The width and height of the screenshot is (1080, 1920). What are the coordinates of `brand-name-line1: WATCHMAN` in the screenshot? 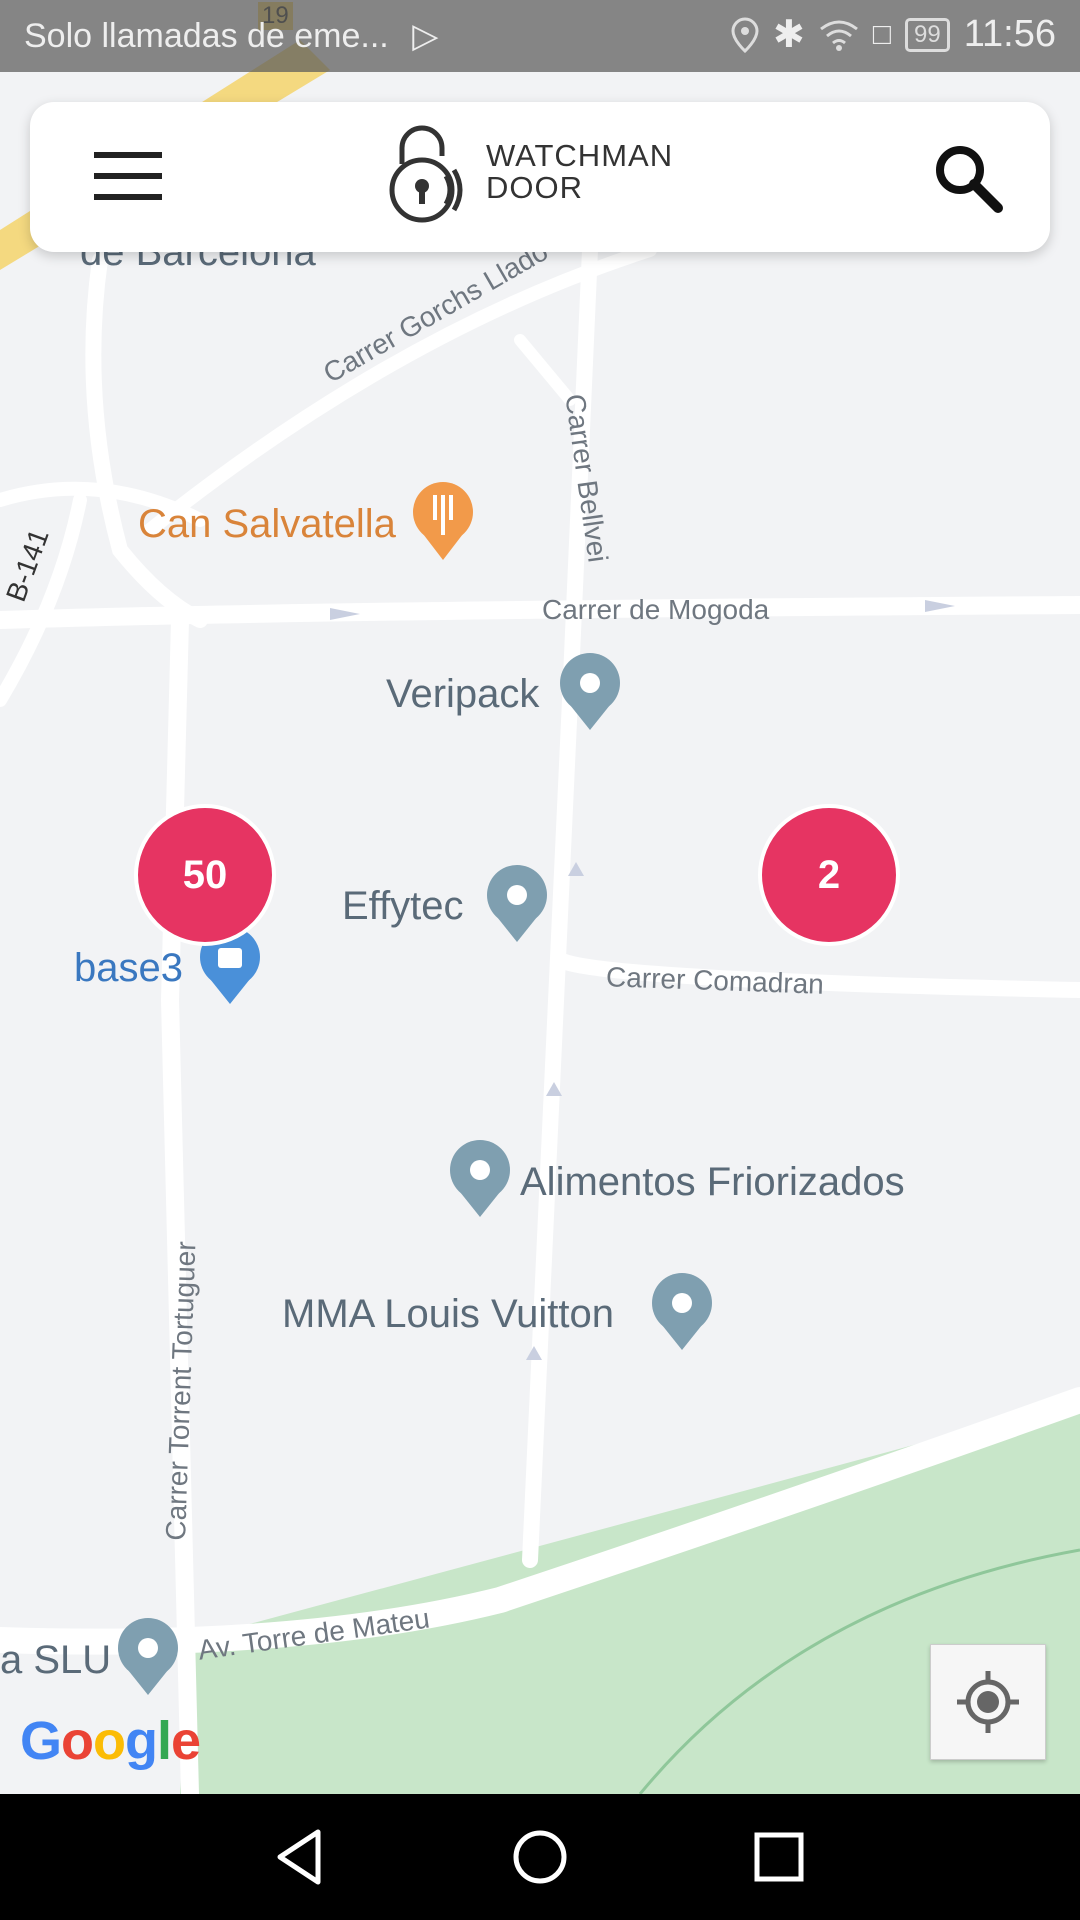 It's located at (580, 155).